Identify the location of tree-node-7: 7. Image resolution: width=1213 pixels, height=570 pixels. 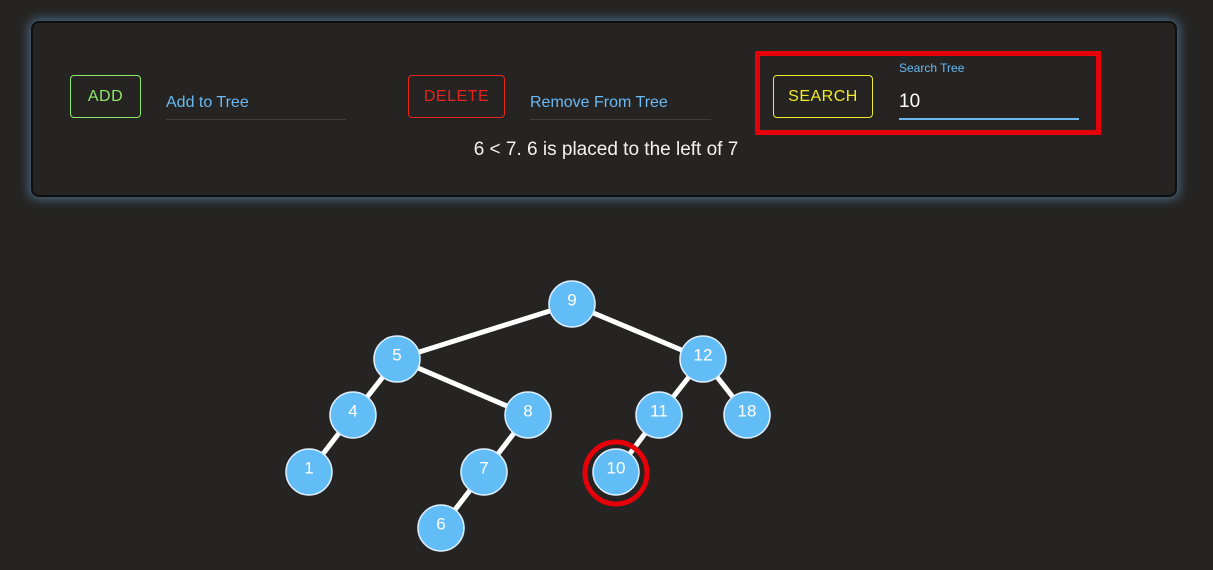
(484, 472).